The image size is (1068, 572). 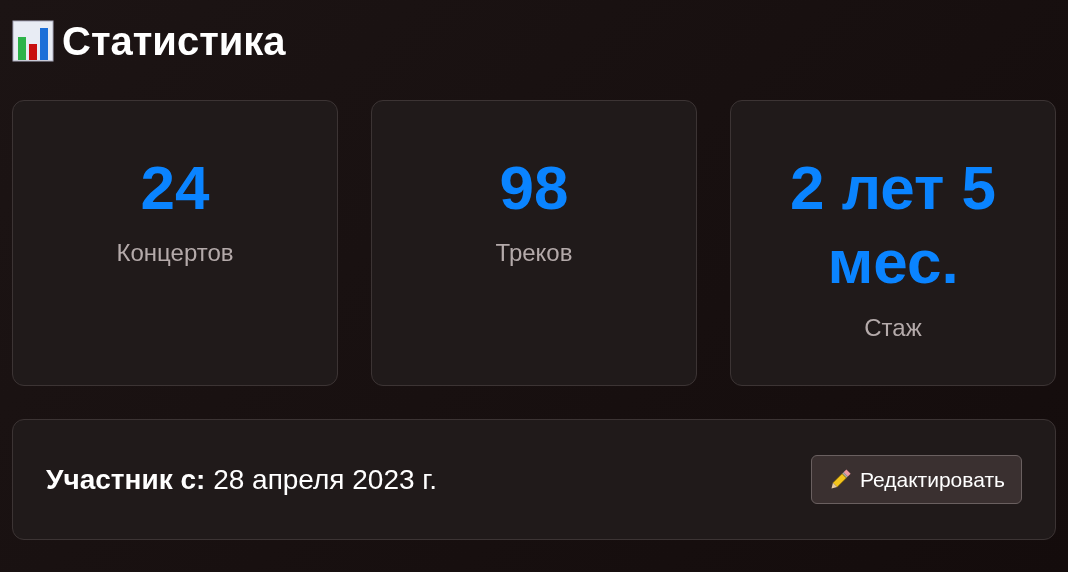 I want to click on stat-value: 2 лет 5 мес., so click(x=893, y=225).